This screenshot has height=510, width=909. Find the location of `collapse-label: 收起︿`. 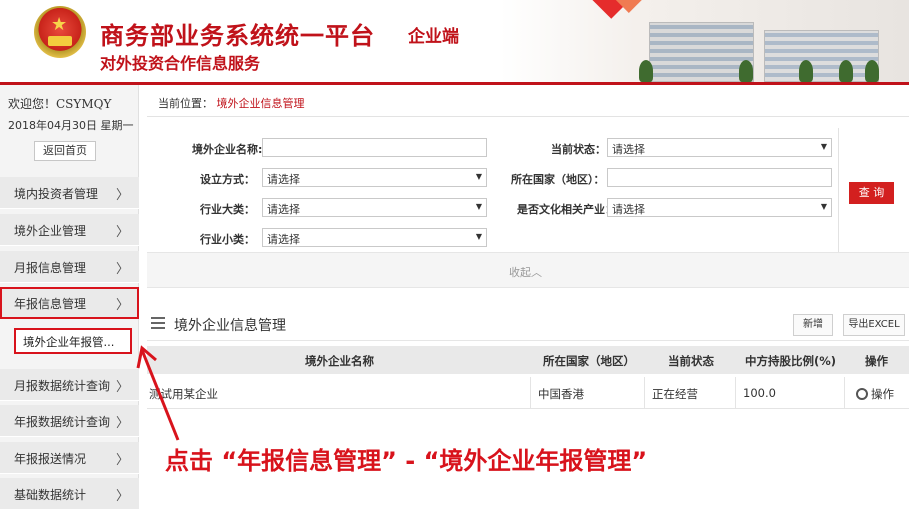

collapse-label: 收起︿ is located at coordinates (525, 272).